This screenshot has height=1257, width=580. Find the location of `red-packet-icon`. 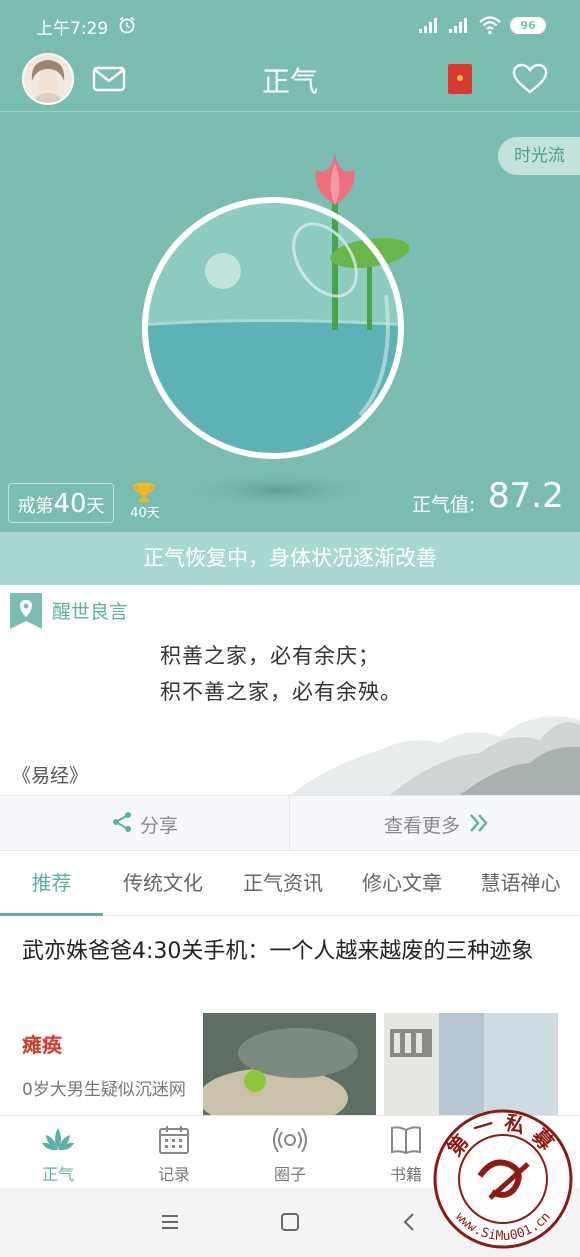

red-packet-icon is located at coordinates (460, 79).